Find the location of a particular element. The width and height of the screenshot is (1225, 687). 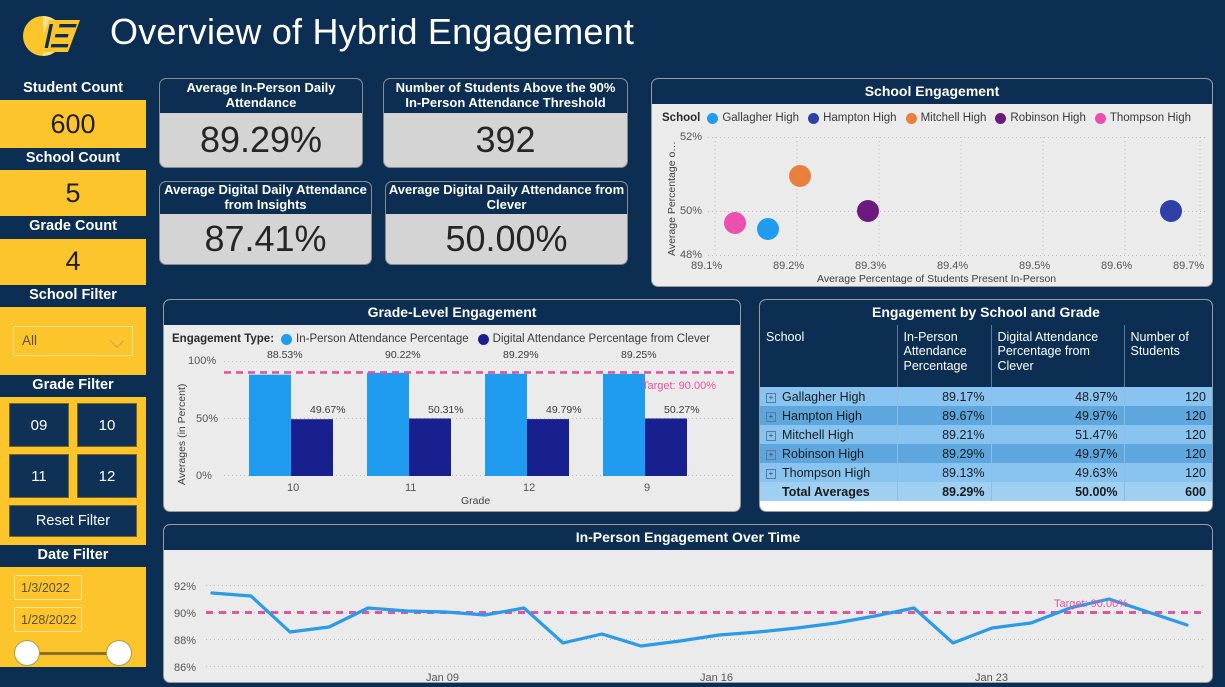

school-filter-card: All is located at coordinates (73, 340).